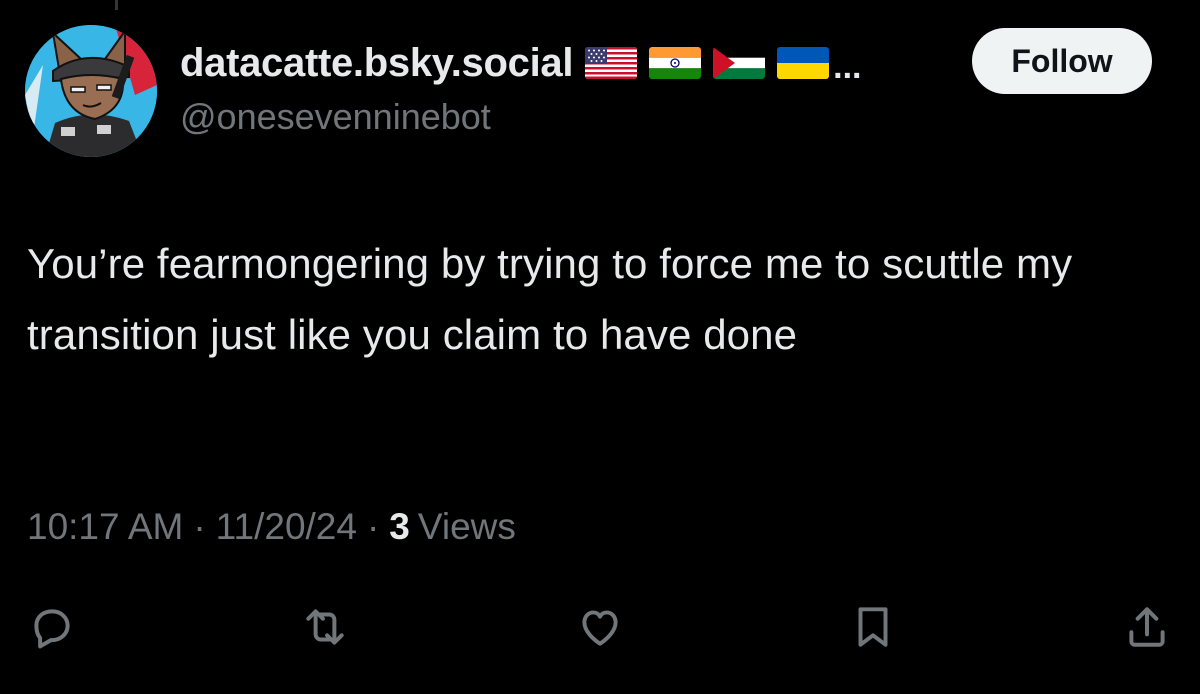  I want to click on palestine-flag-icon, so click(739, 63).